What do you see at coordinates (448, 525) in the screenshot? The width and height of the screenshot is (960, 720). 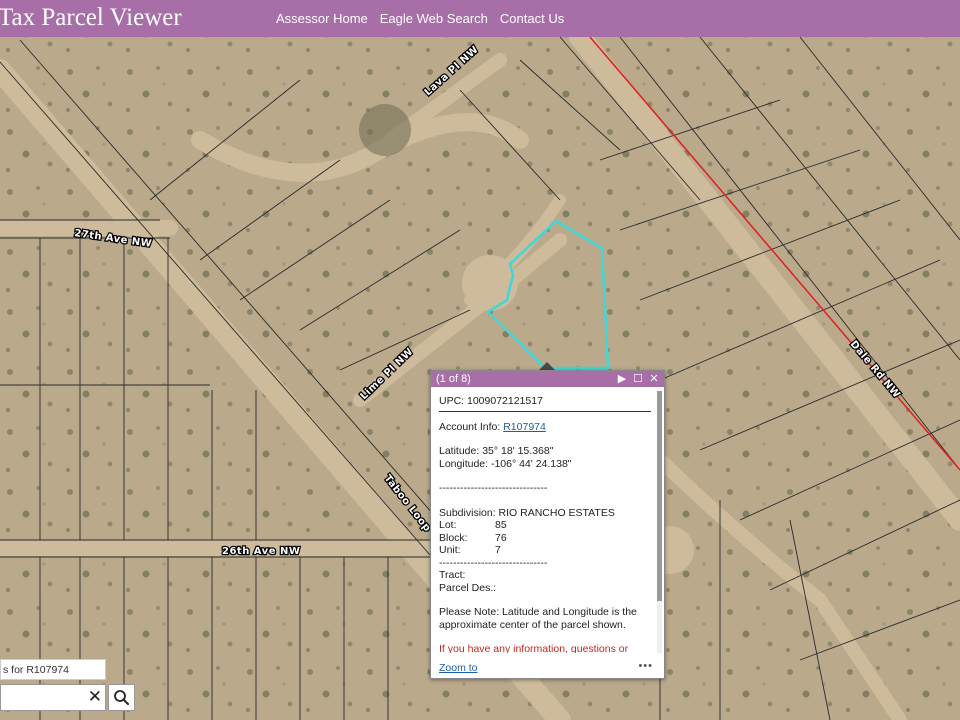 I see `lot-label: Lot:` at bounding box center [448, 525].